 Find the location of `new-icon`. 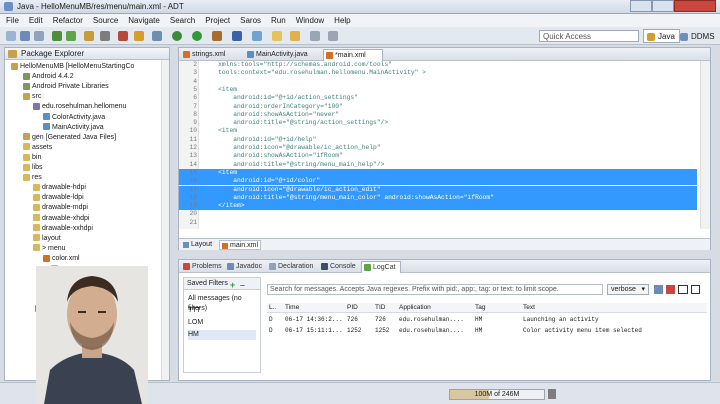

new-icon is located at coordinates (11, 36).